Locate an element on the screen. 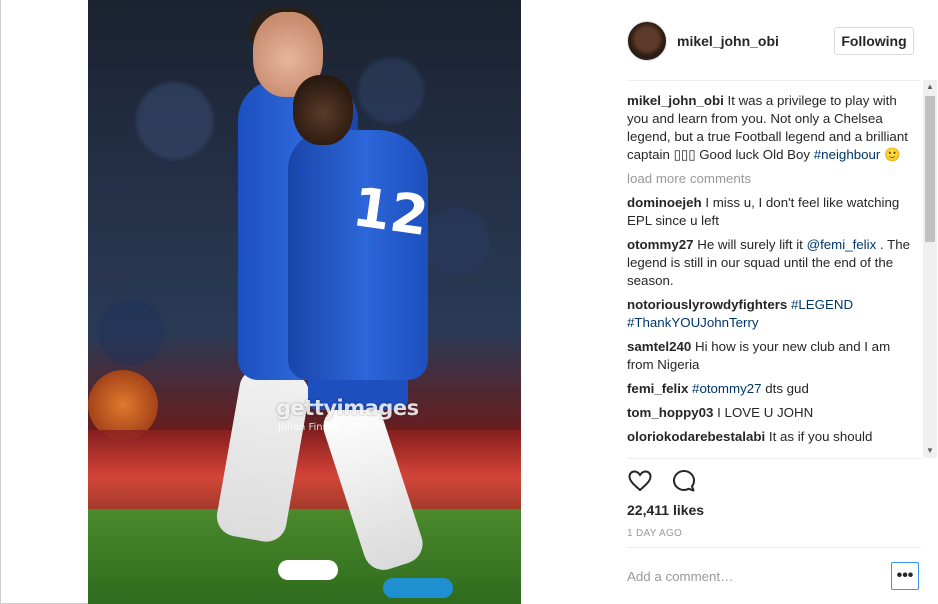  comment-item: femi_felix #otommy27 dts gud is located at coordinates (772, 389).